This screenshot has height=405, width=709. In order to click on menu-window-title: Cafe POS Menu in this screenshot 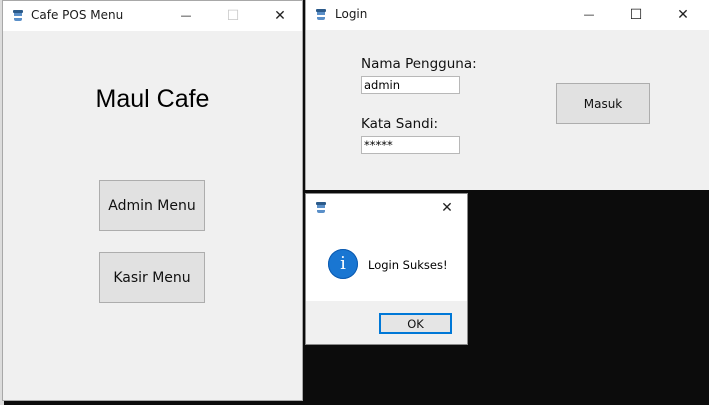, I will do `click(77, 15)`.